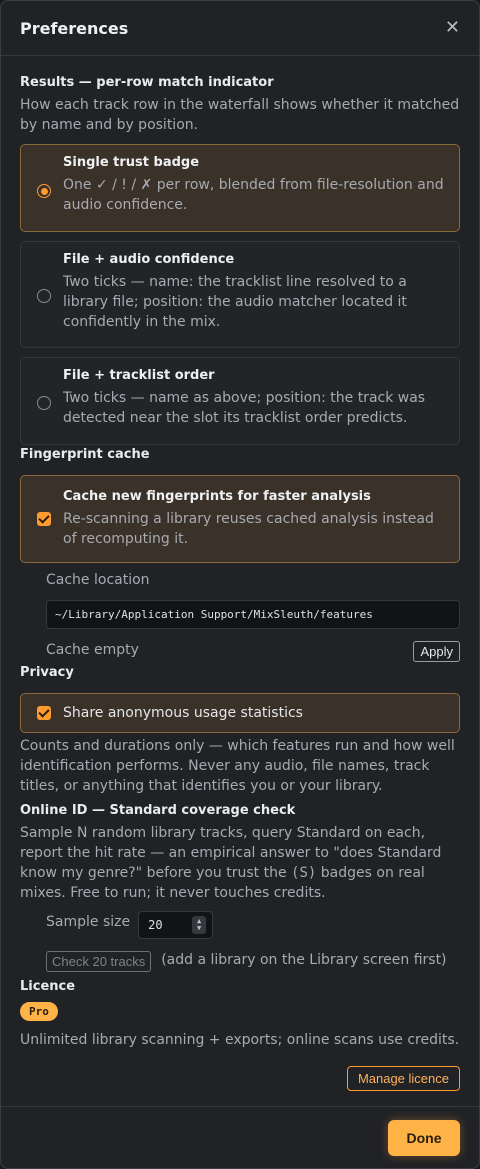  I want to click on sample-size-label: Sample size, so click(88, 922).